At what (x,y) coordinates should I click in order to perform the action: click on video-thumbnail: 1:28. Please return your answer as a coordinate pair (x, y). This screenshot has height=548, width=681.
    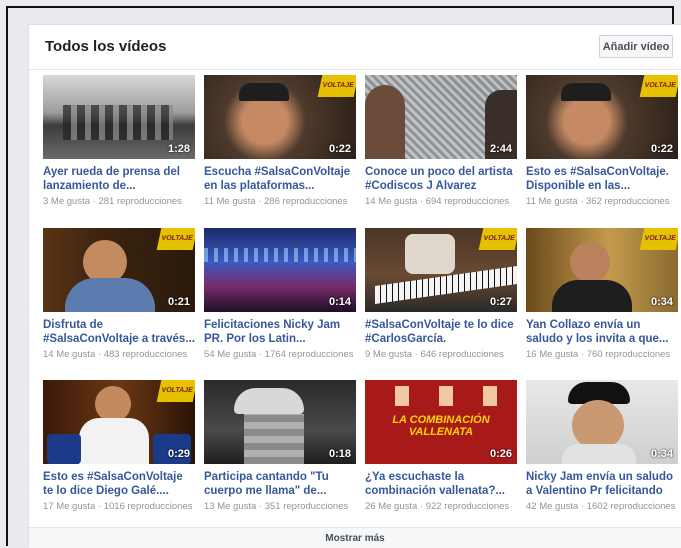
    Looking at the image, I should click on (119, 117).